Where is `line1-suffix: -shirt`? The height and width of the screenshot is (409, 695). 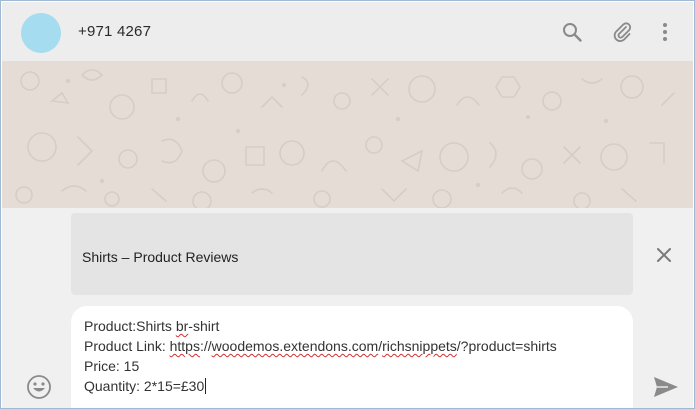 line1-suffix: -shirt is located at coordinates (204, 326).